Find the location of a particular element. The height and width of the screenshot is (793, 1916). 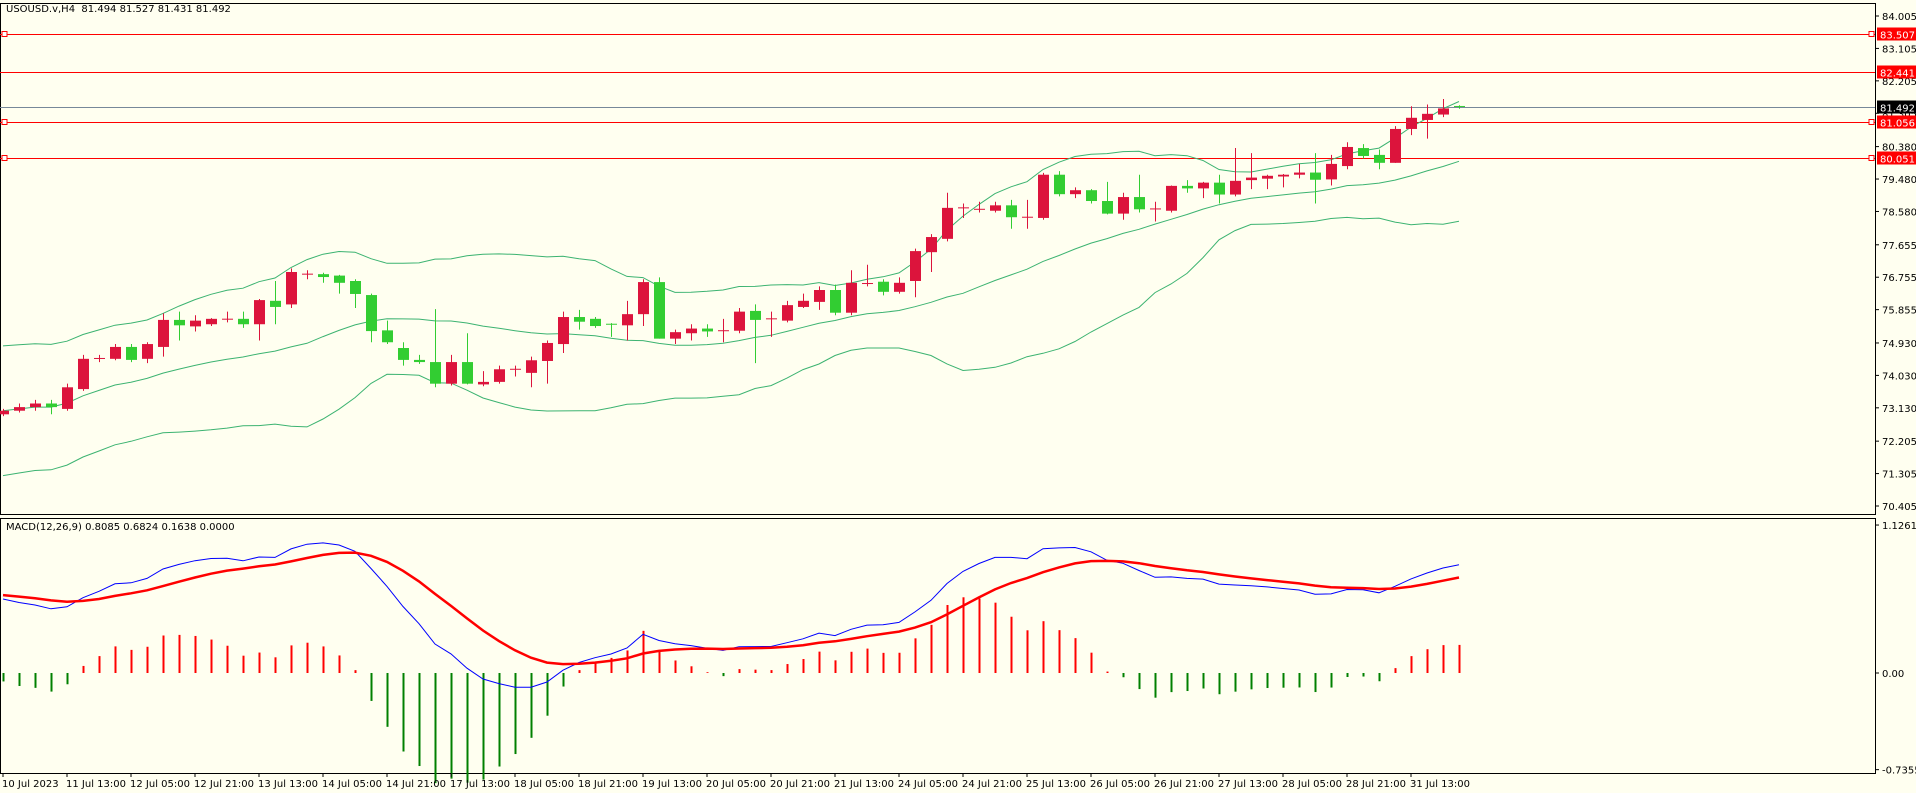

time-tick-label: 14 Jul 05:00 is located at coordinates (352, 784).